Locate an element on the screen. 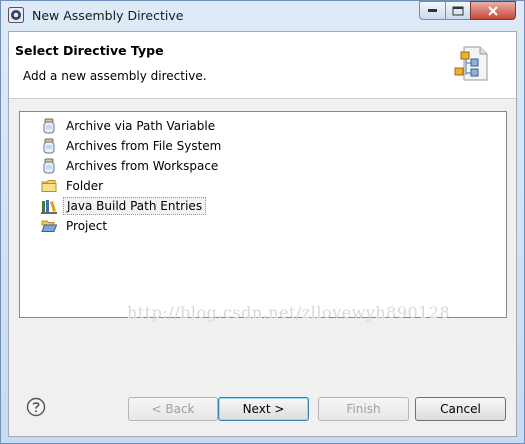 The height and width of the screenshot is (444, 525). list-item-label: Archive via Path Variable is located at coordinates (141, 126).